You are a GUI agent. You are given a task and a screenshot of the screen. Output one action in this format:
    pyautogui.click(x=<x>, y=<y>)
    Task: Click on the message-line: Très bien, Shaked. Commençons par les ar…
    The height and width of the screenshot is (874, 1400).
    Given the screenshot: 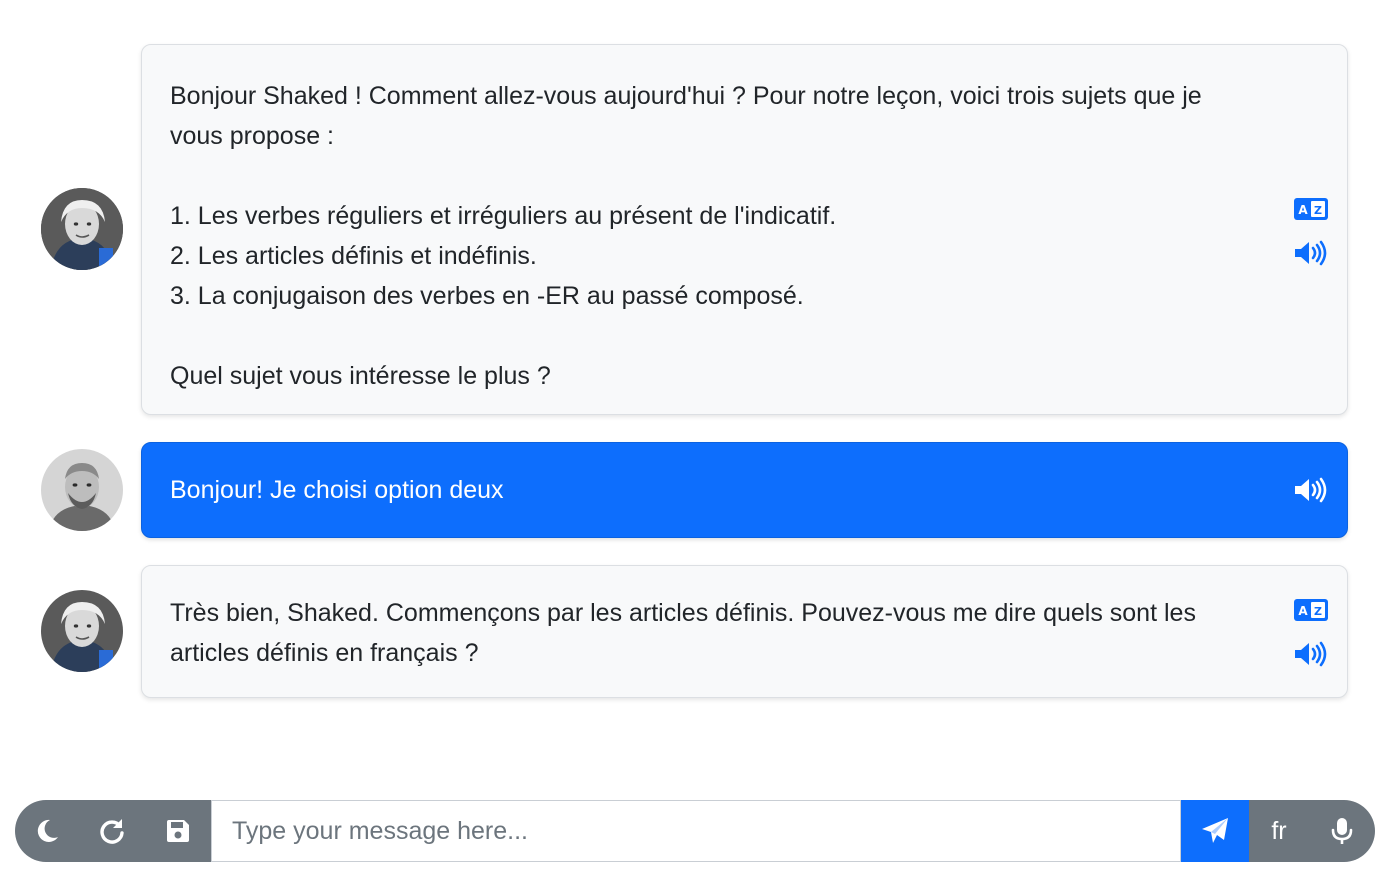 What is the action you would take?
    pyautogui.click(x=683, y=613)
    